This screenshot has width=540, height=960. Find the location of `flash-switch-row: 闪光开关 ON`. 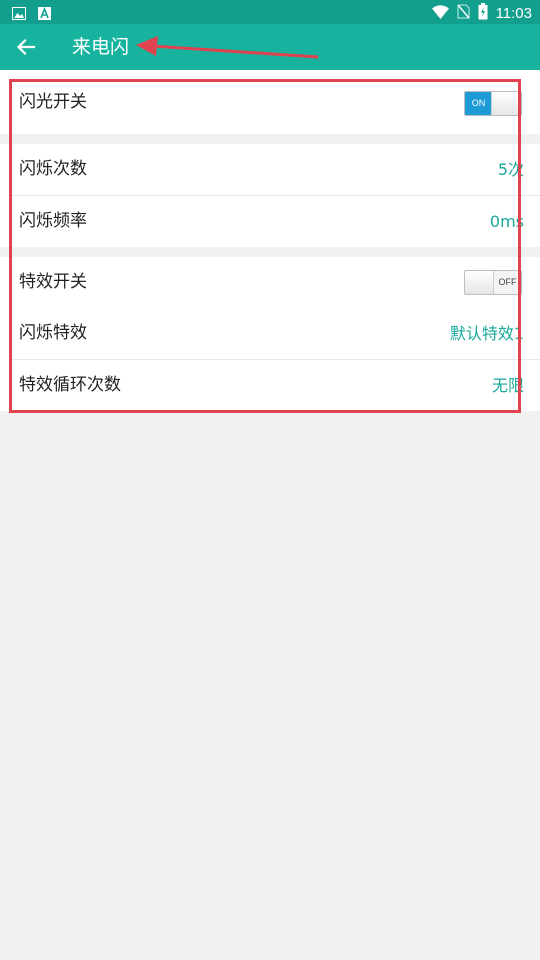

flash-switch-row: 闪光开关 ON is located at coordinates (270, 102).